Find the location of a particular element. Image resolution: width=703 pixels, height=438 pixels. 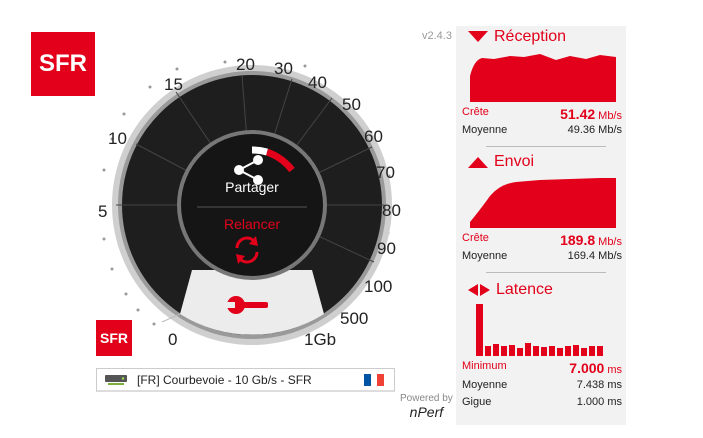

server-icon is located at coordinates (116, 379).